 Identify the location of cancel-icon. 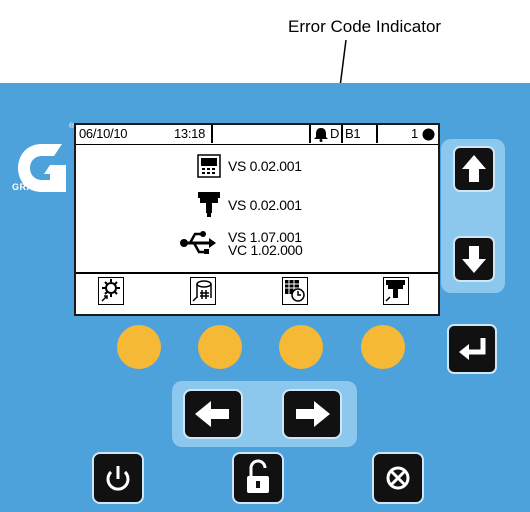
(398, 478).